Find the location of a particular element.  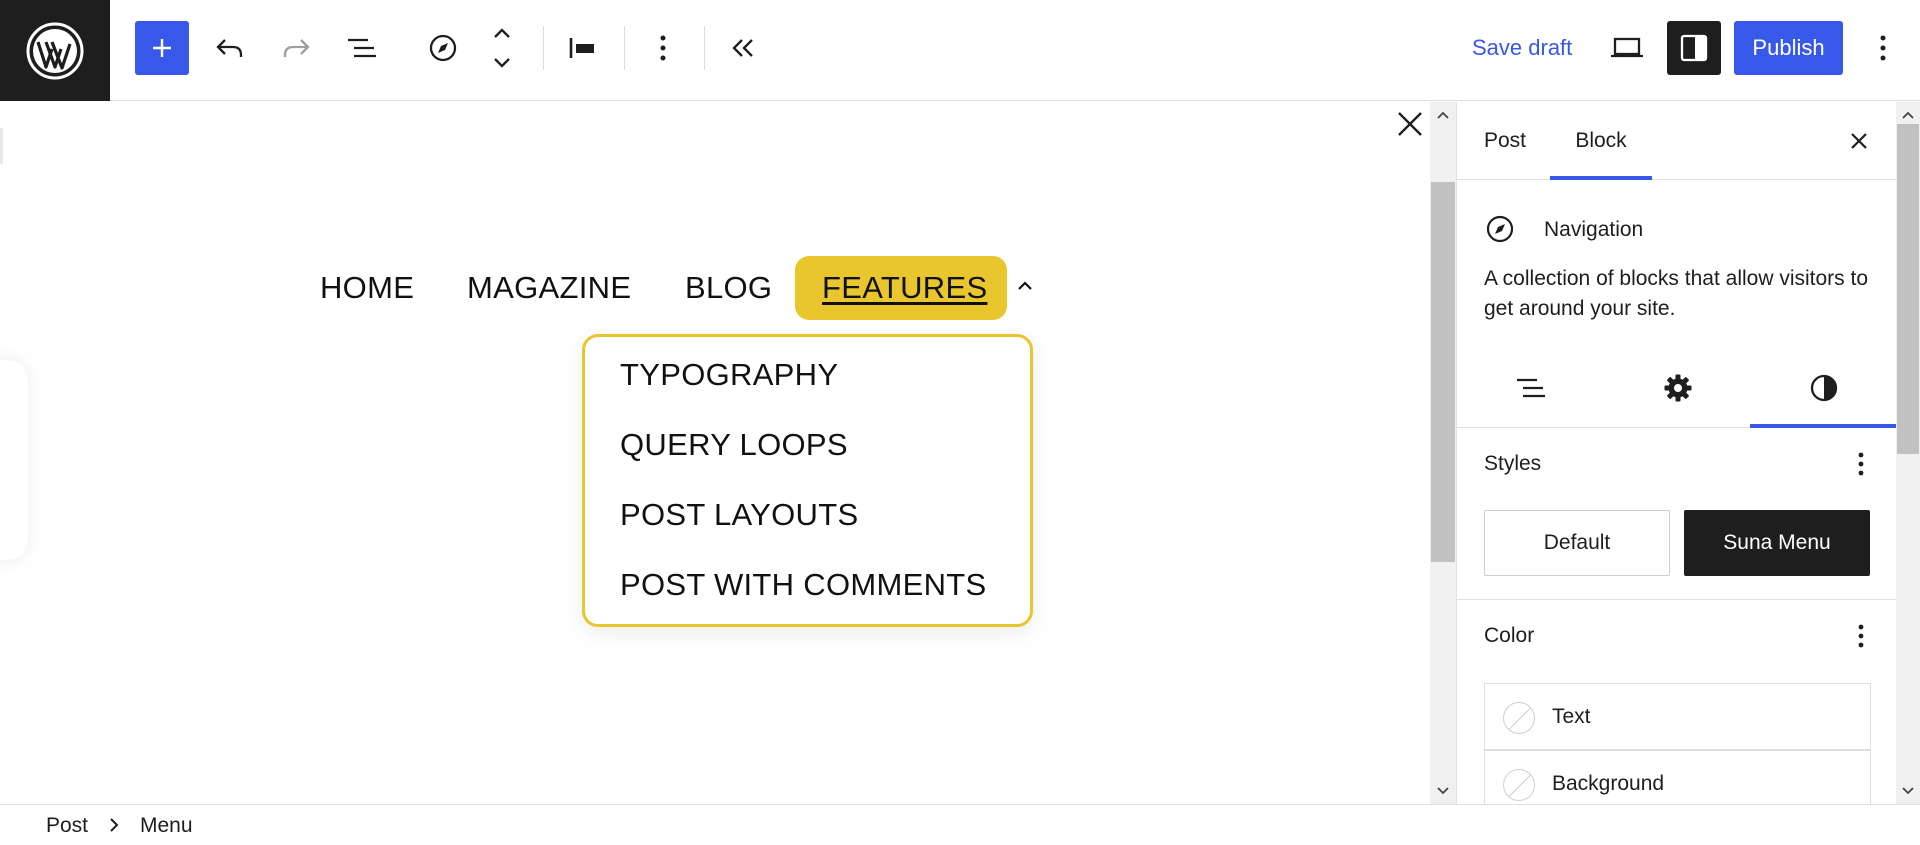

sidebar-scroll-down is located at coordinates (1908, 791).